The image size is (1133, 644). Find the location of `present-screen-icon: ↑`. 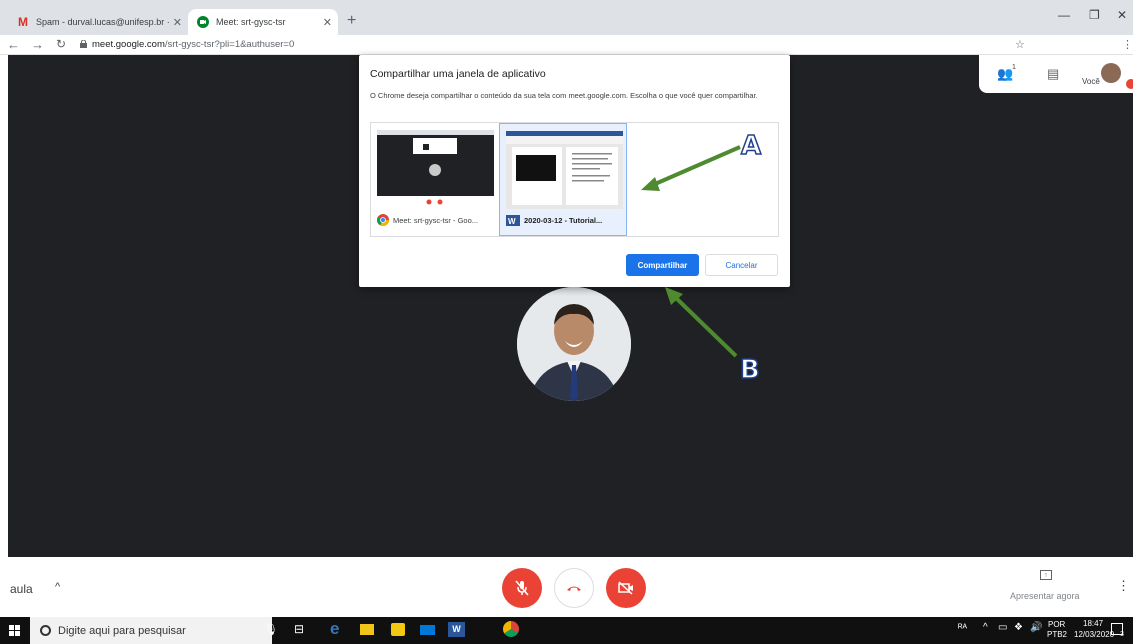

present-screen-icon: ↑ is located at coordinates (1046, 575).